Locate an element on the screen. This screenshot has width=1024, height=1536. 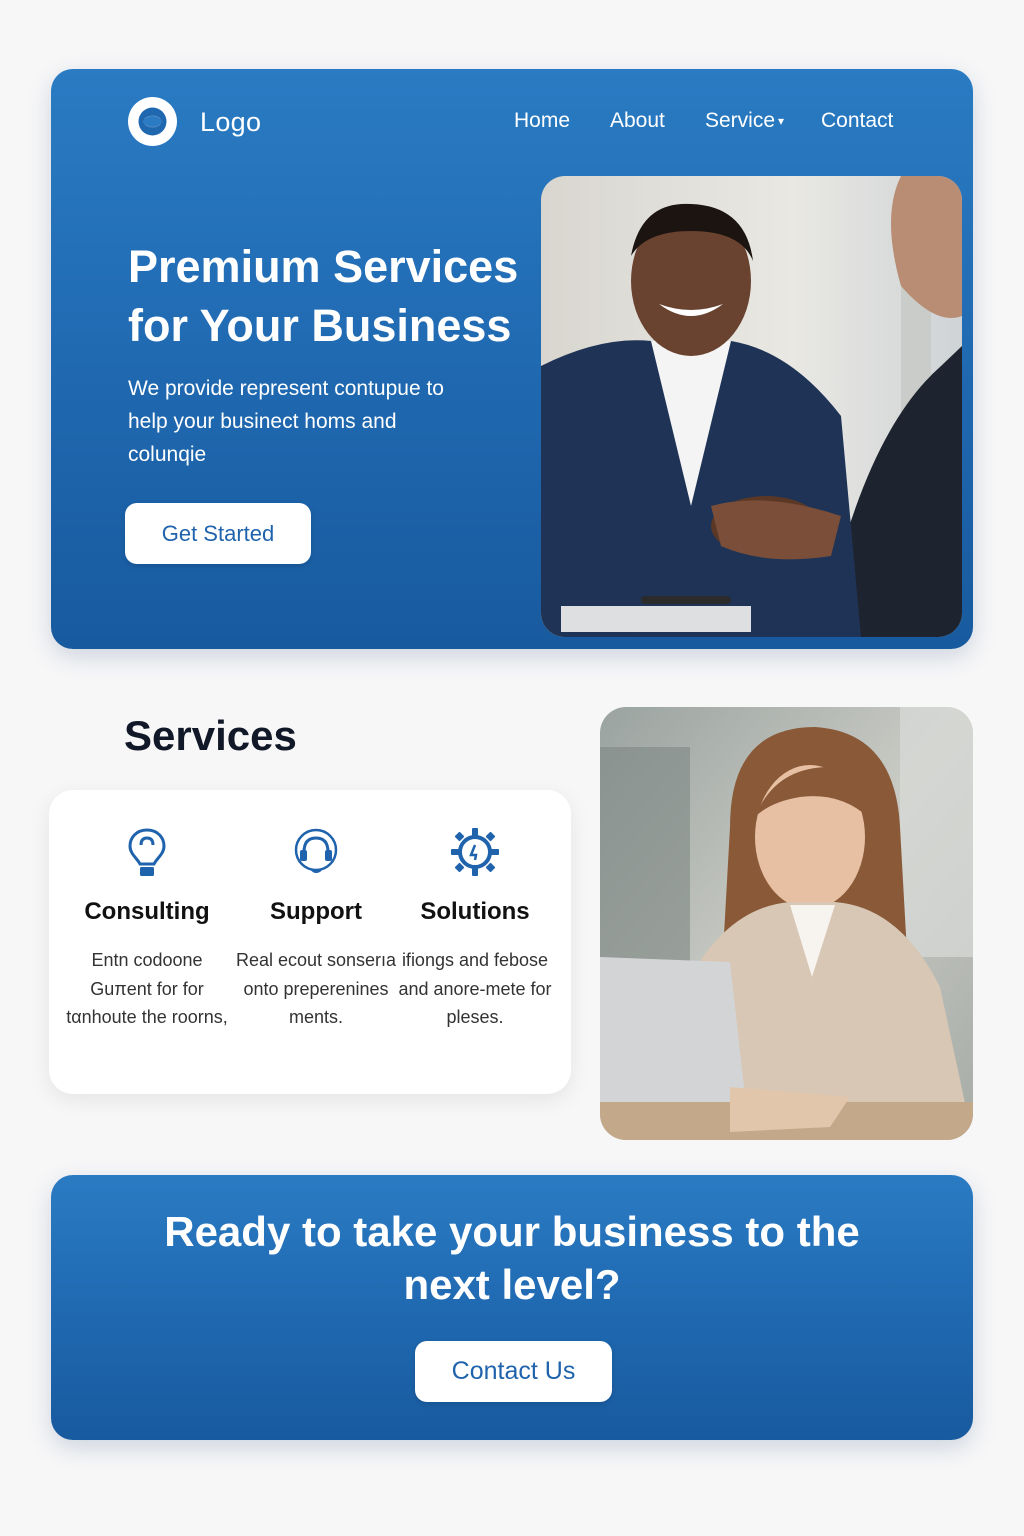
lightbulb-icon is located at coordinates (147, 852).